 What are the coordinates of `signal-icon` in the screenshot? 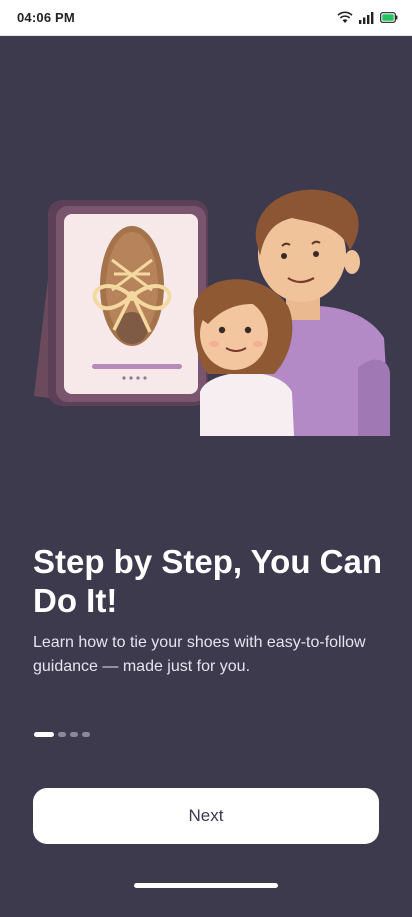 It's located at (366, 17).